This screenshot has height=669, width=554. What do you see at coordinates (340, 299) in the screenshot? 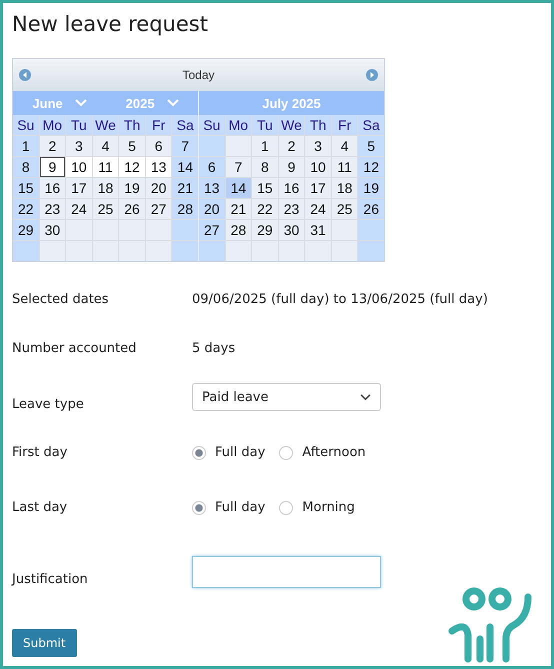
I see `field-value: 09/06/2025 (full day) to 13/06/2025 (full day)` at bounding box center [340, 299].